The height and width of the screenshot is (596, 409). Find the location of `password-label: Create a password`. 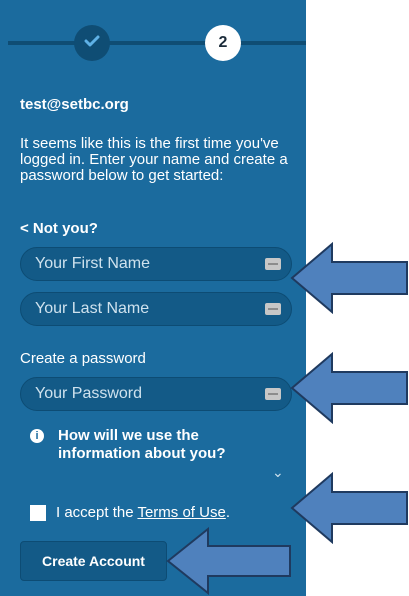

password-label: Create a password is located at coordinates (83, 358).